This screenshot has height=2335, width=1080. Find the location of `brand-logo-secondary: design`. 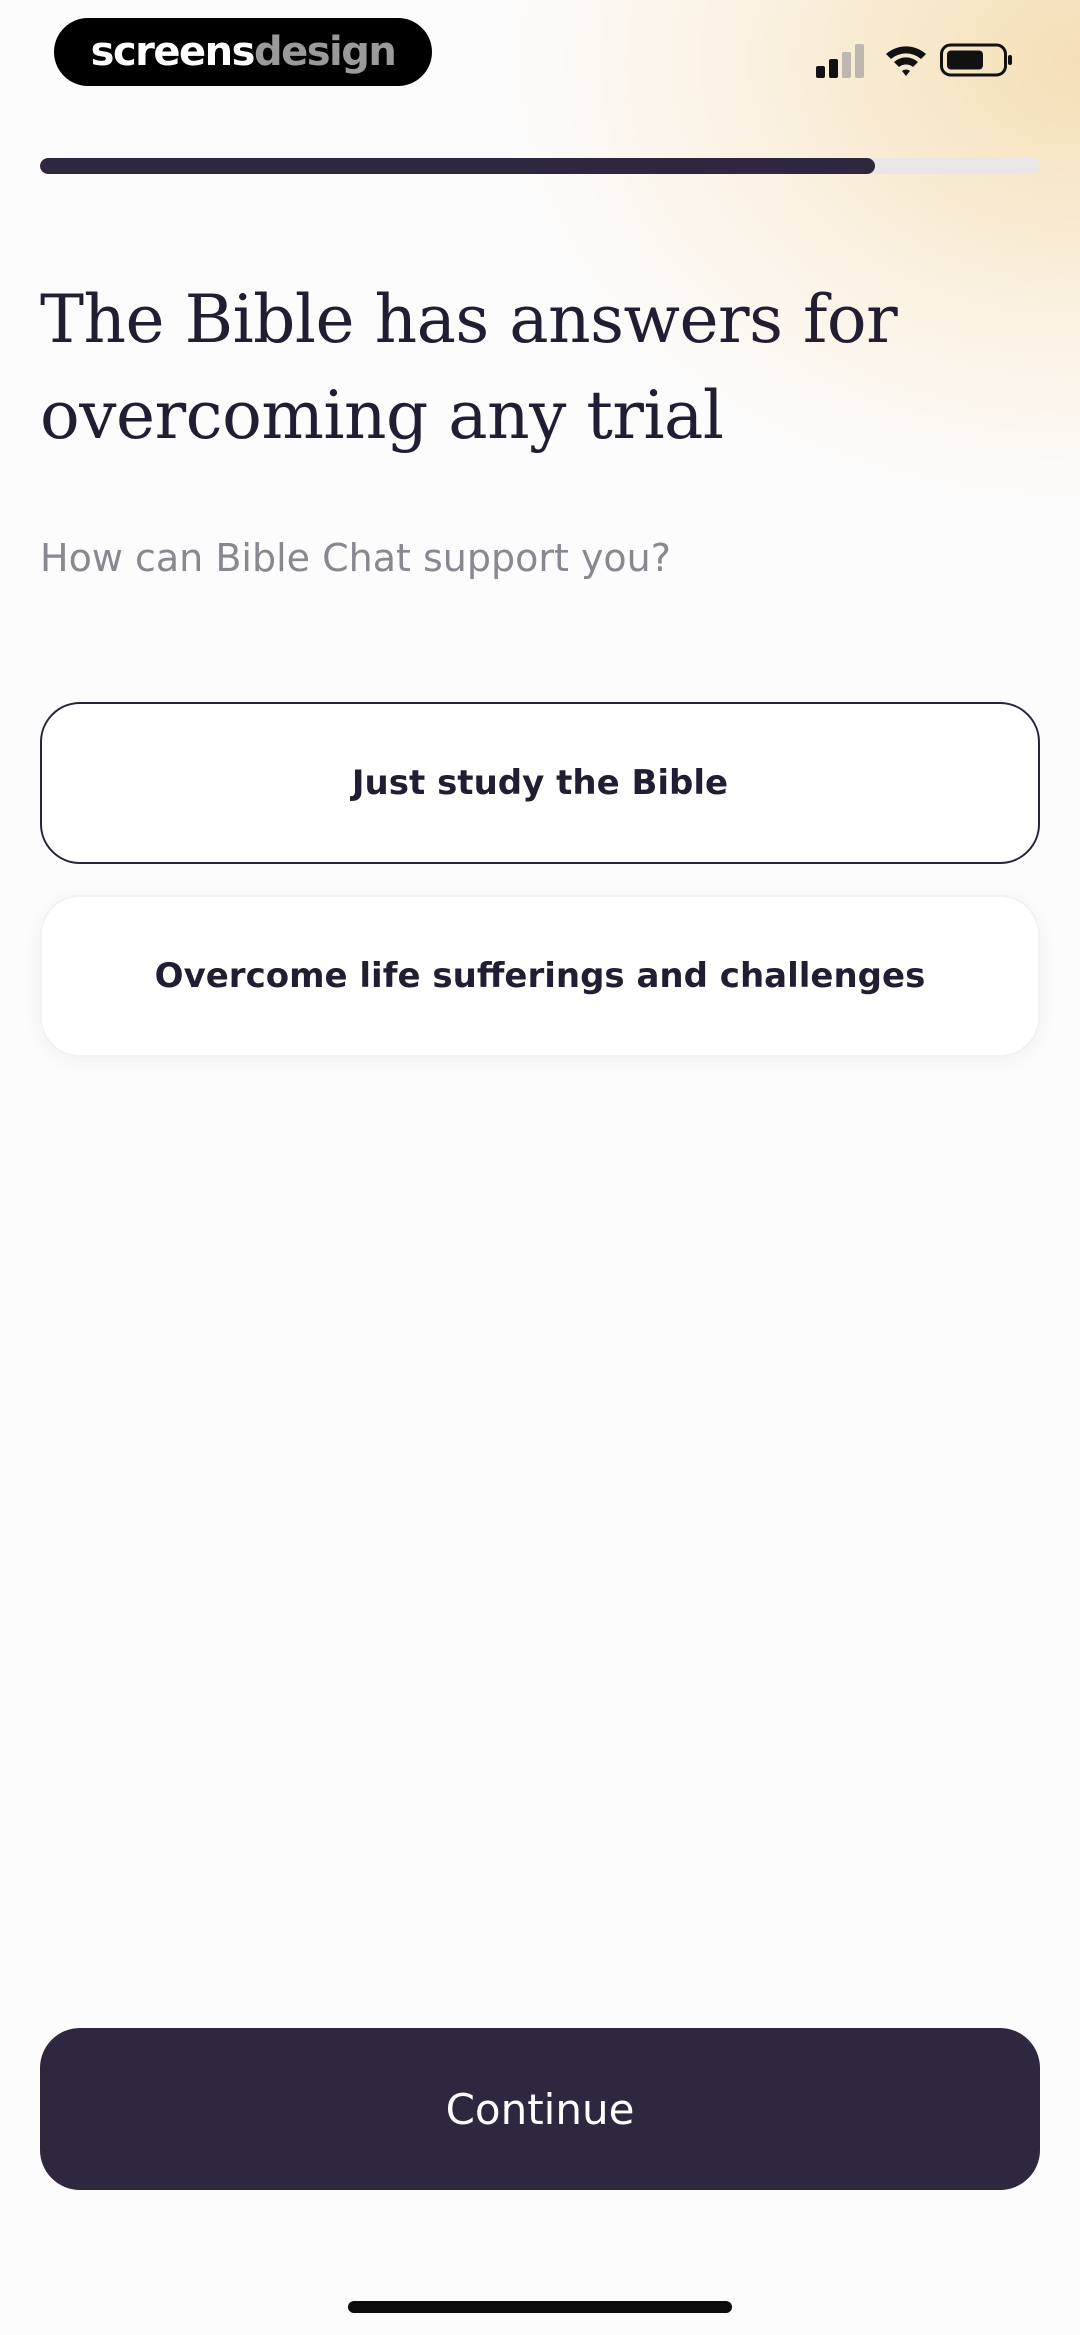

brand-logo-secondary: design is located at coordinates (325, 52).